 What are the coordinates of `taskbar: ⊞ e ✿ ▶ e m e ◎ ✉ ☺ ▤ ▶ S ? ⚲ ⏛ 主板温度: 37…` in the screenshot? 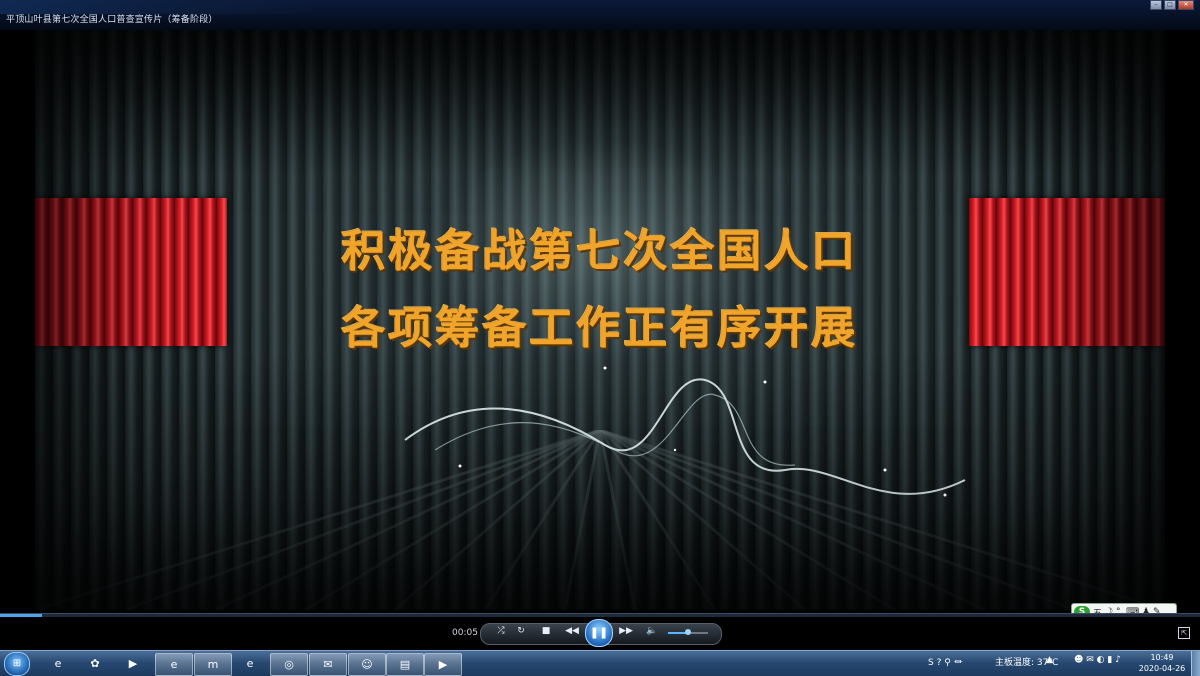 It's located at (600, 663).